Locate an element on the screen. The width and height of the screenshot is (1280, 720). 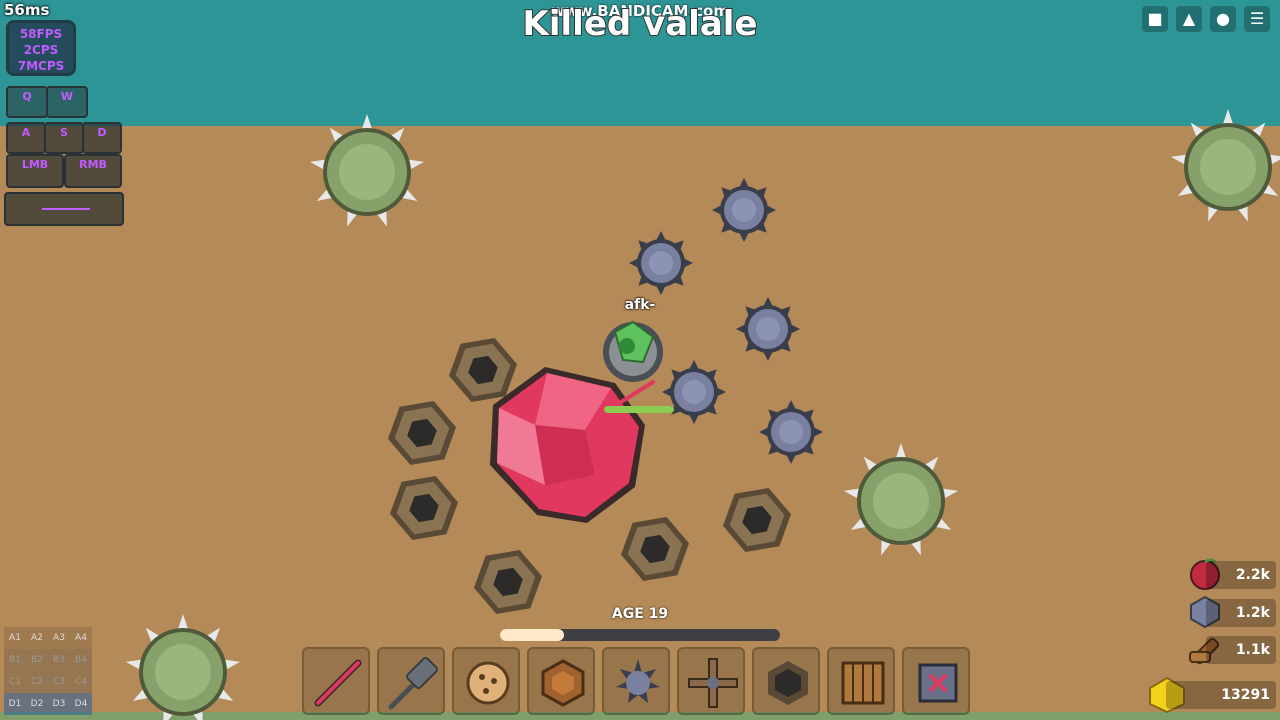
player-health-fill is located at coordinates (639, 409).